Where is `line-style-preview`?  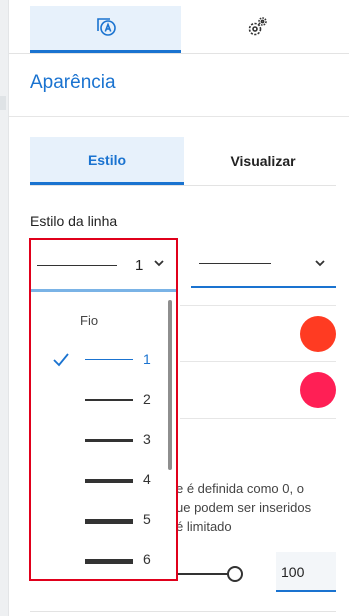 line-style-preview is located at coordinates (77, 265).